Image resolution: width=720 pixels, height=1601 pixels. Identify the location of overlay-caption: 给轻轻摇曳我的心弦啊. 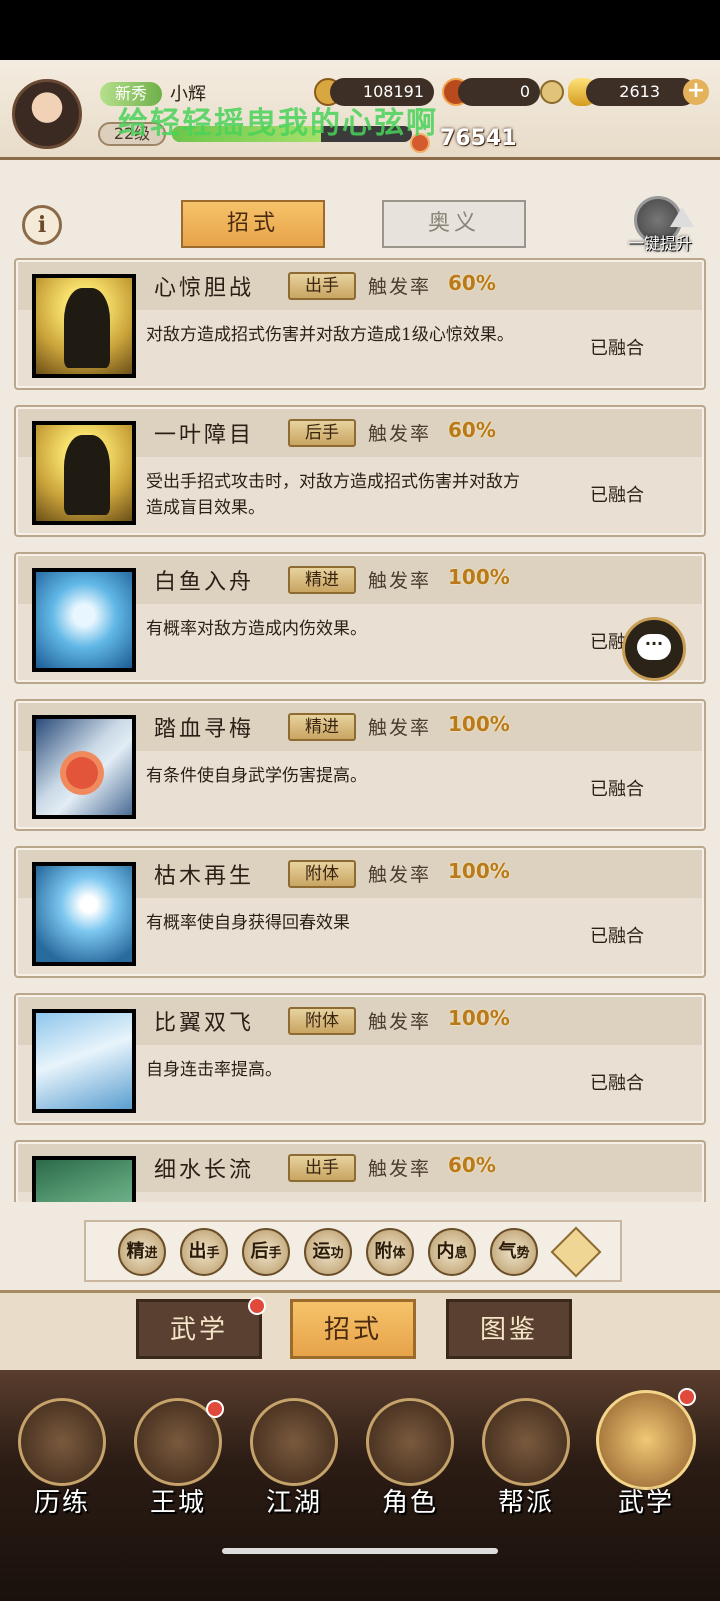
(278, 123).